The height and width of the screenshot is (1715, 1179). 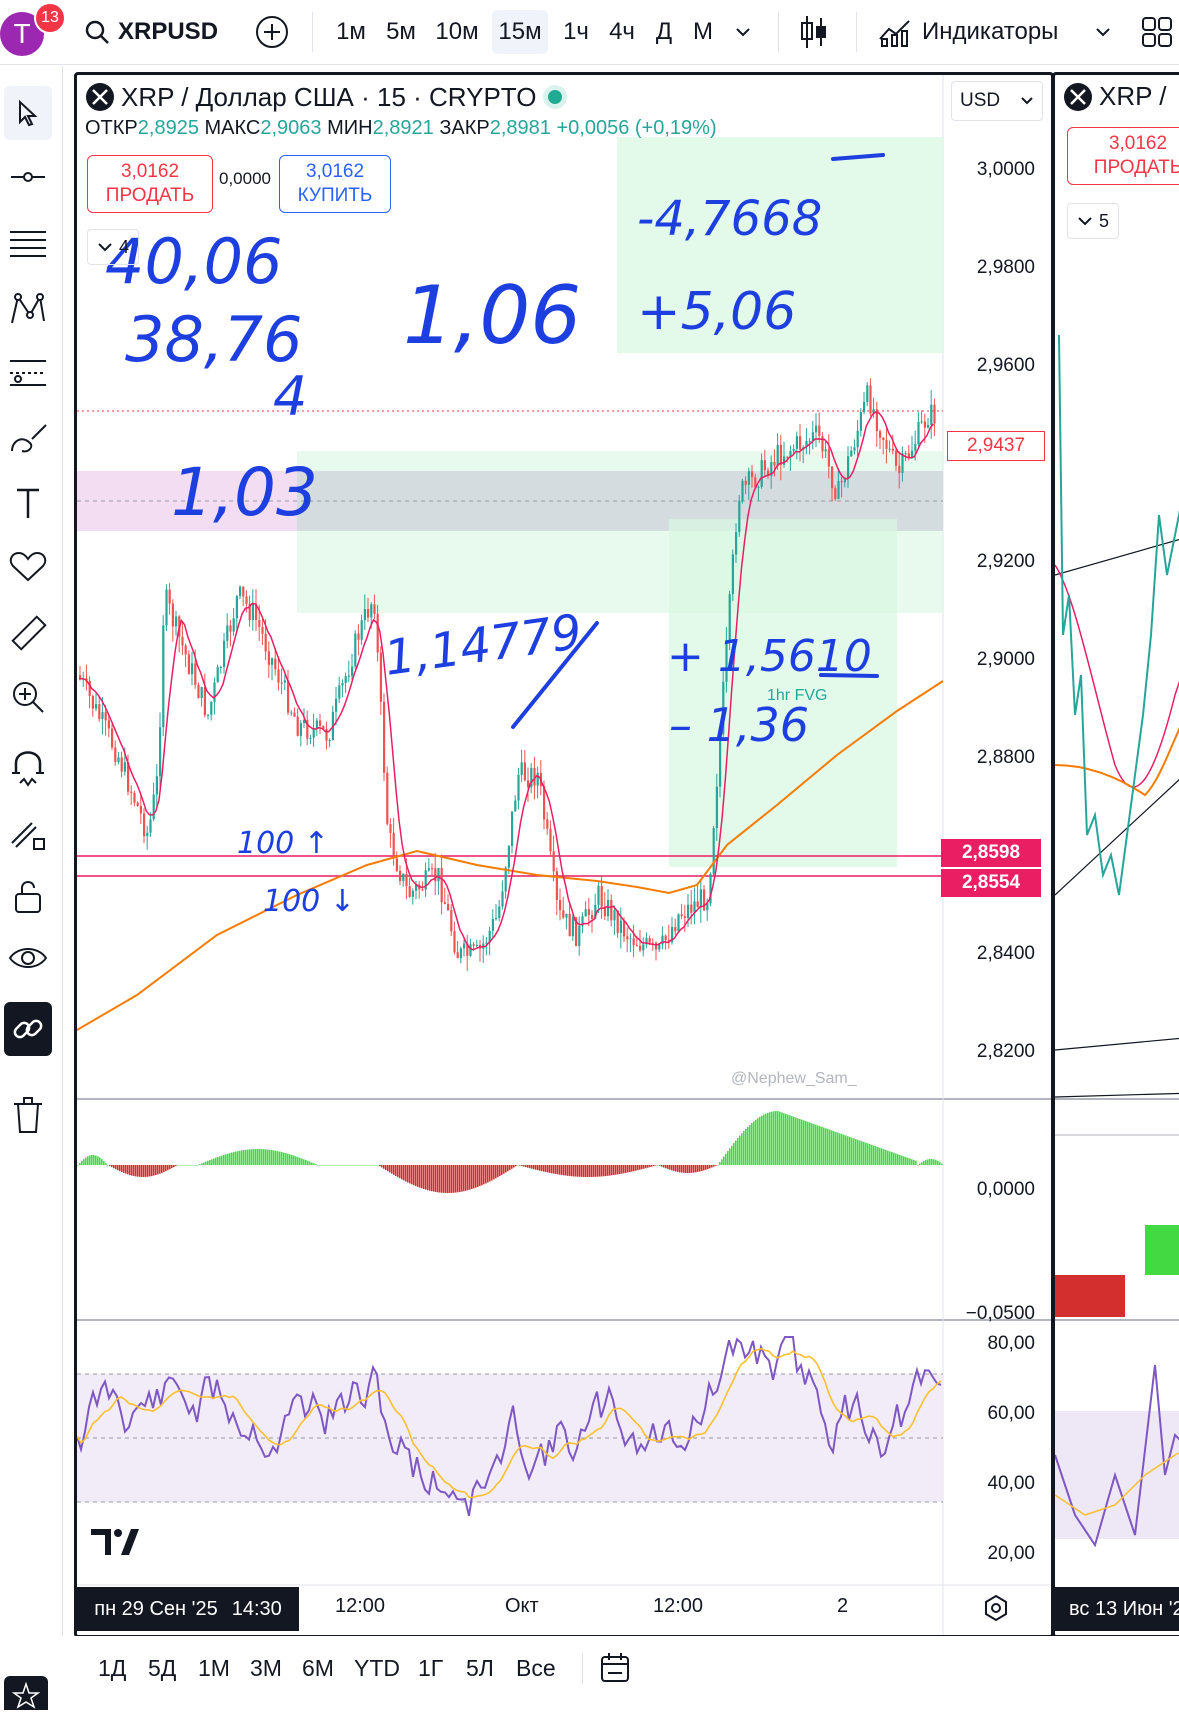 I want to click on fib-tool, so click(x=28, y=245).